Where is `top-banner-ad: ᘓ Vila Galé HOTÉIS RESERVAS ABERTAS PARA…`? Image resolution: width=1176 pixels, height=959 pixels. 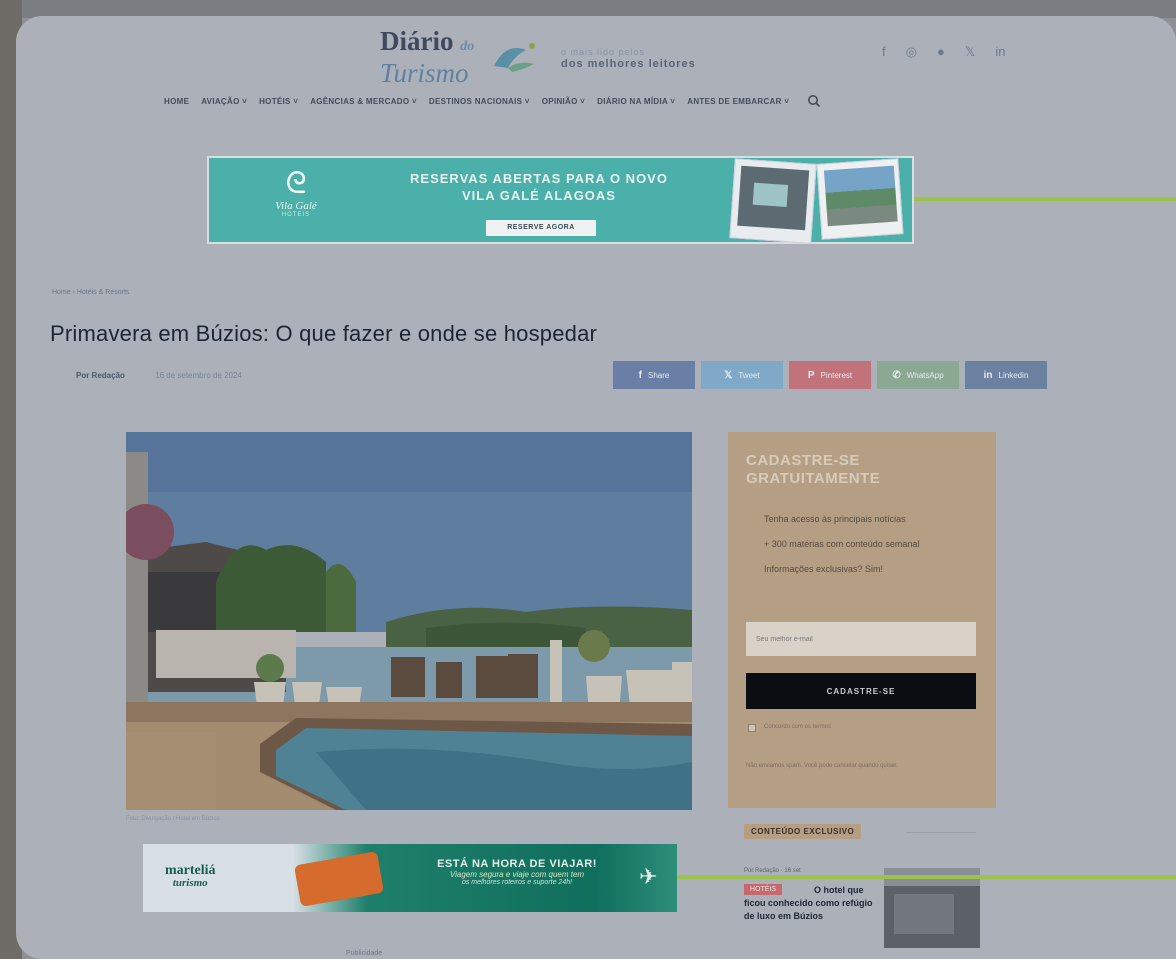
top-banner-ad: ᘓ Vila Galé HOTÉIS RESERVAS ABERTAS PARA… is located at coordinates (560, 200).